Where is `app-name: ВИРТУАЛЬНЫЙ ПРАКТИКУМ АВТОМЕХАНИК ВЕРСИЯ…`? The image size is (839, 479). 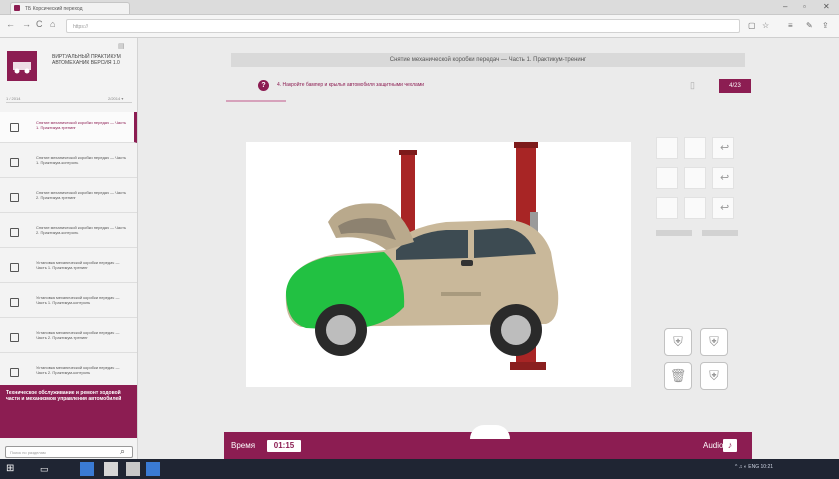
app-name: ВИРТУАЛЬНЫЙ ПРАКТИКУМ АВТОМЕХАНИК ВЕРСИЯ… is located at coordinates (86, 60).